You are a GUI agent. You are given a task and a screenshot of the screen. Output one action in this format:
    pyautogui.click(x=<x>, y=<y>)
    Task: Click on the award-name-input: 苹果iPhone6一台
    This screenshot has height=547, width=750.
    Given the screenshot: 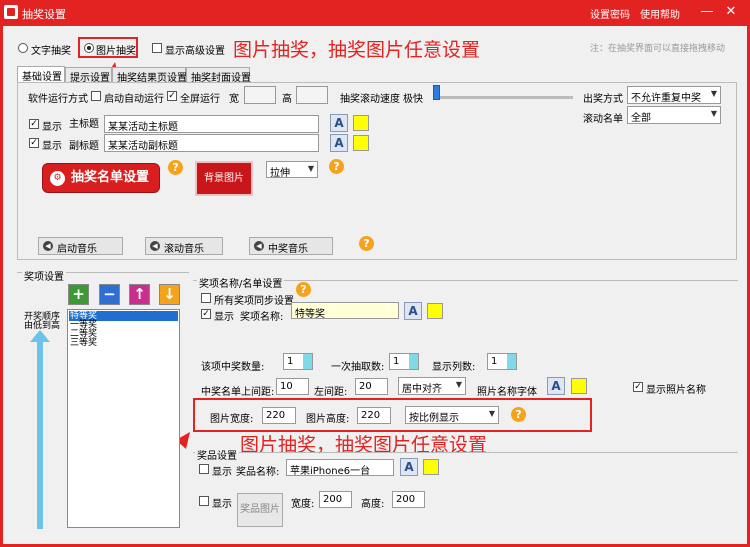 What is the action you would take?
    pyautogui.click(x=340, y=467)
    